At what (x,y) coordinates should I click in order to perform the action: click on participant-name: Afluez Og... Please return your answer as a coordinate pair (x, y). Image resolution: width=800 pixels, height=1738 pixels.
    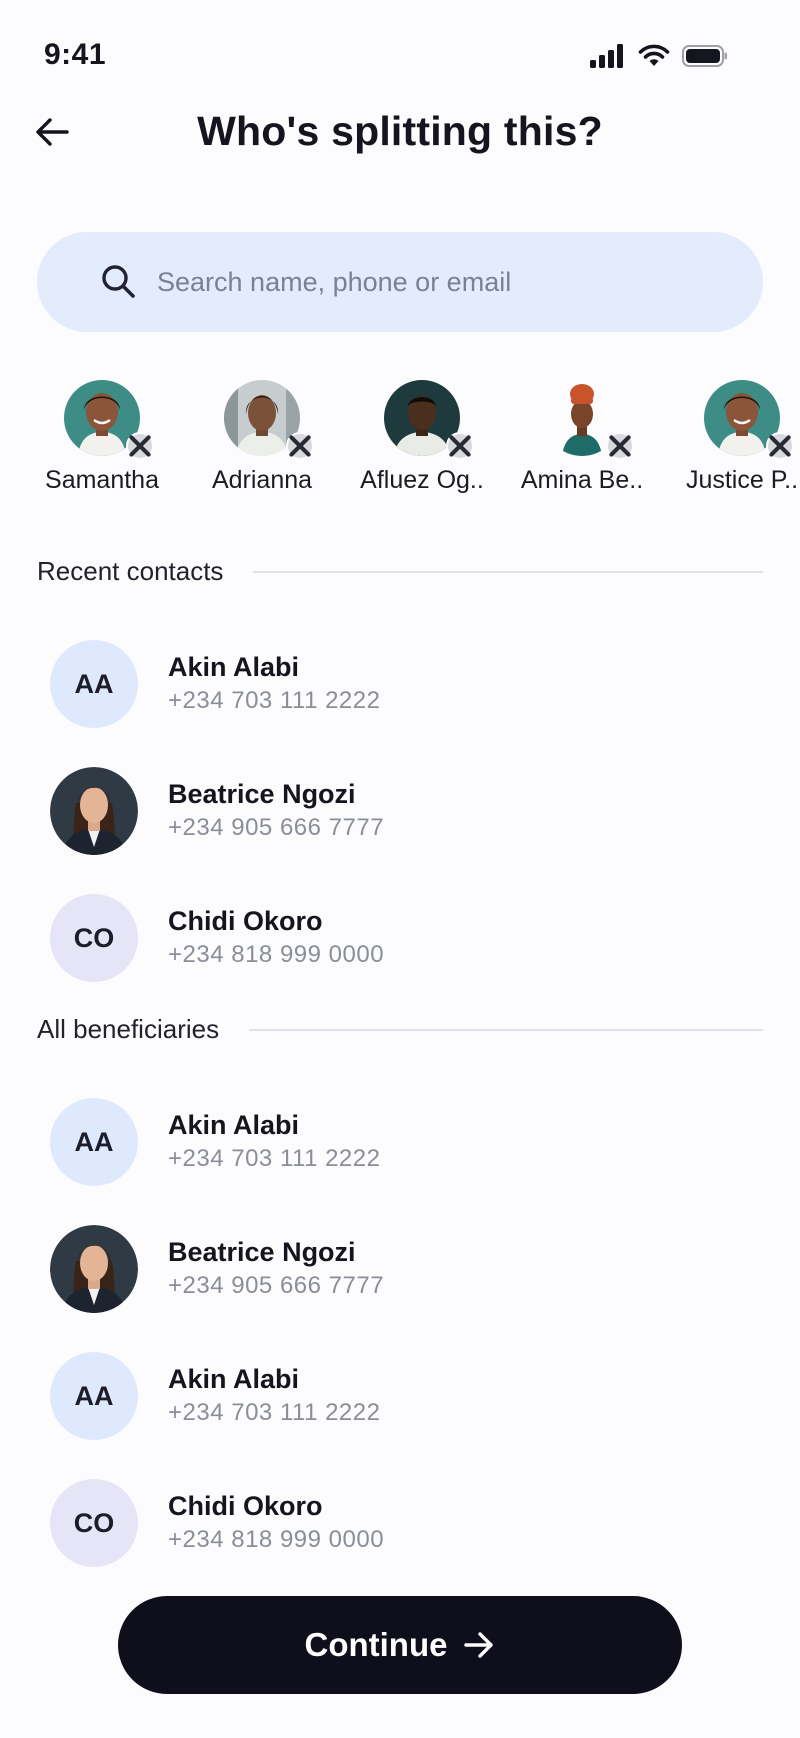
    Looking at the image, I should click on (422, 480).